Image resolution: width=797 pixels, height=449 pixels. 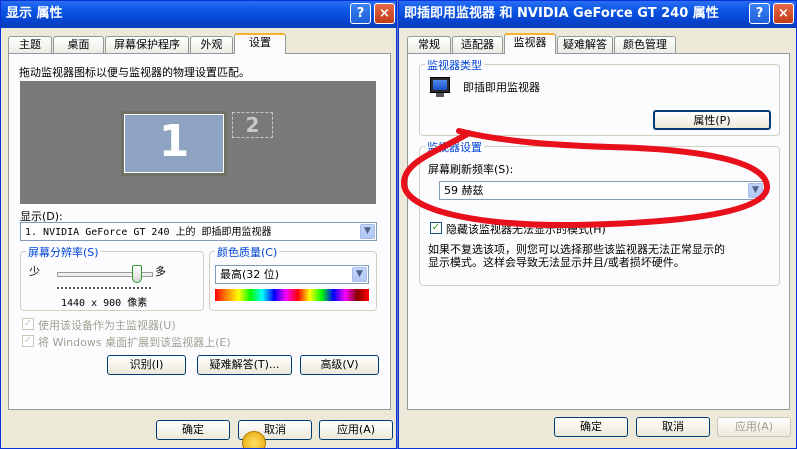 What do you see at coordinates (134, 72) in the screenshot?
I see `instruction-text: 拖动监视器图标以便与监视器的物理设置匹配。` at bounding box center [134, 72].